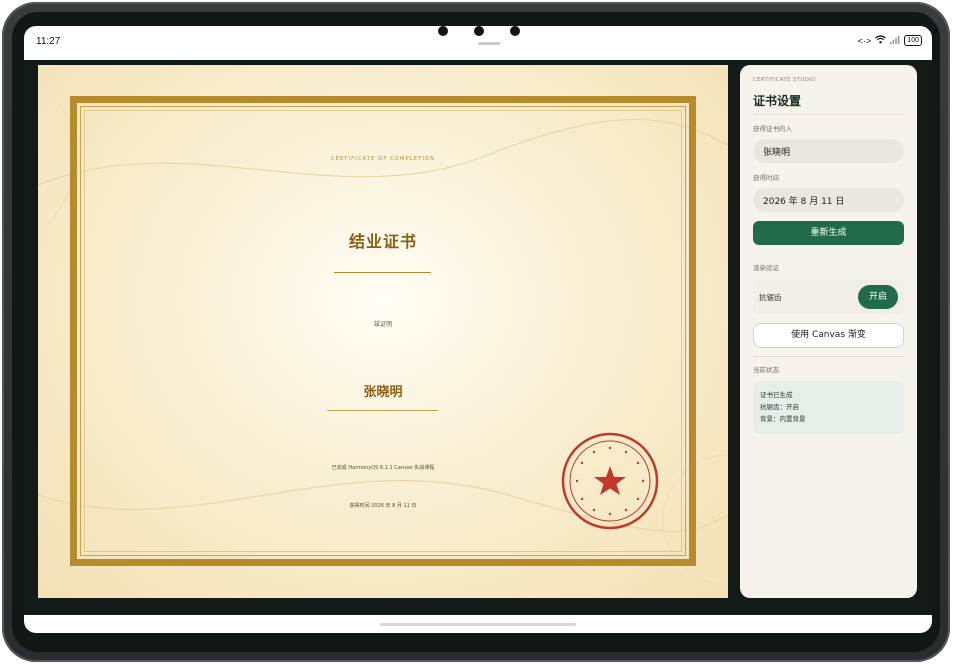 This screenshot has height=666, width=954. Describe the element at coordinates (610, 481) in the screenshot. I see `seal-stamp-icon` at that location.